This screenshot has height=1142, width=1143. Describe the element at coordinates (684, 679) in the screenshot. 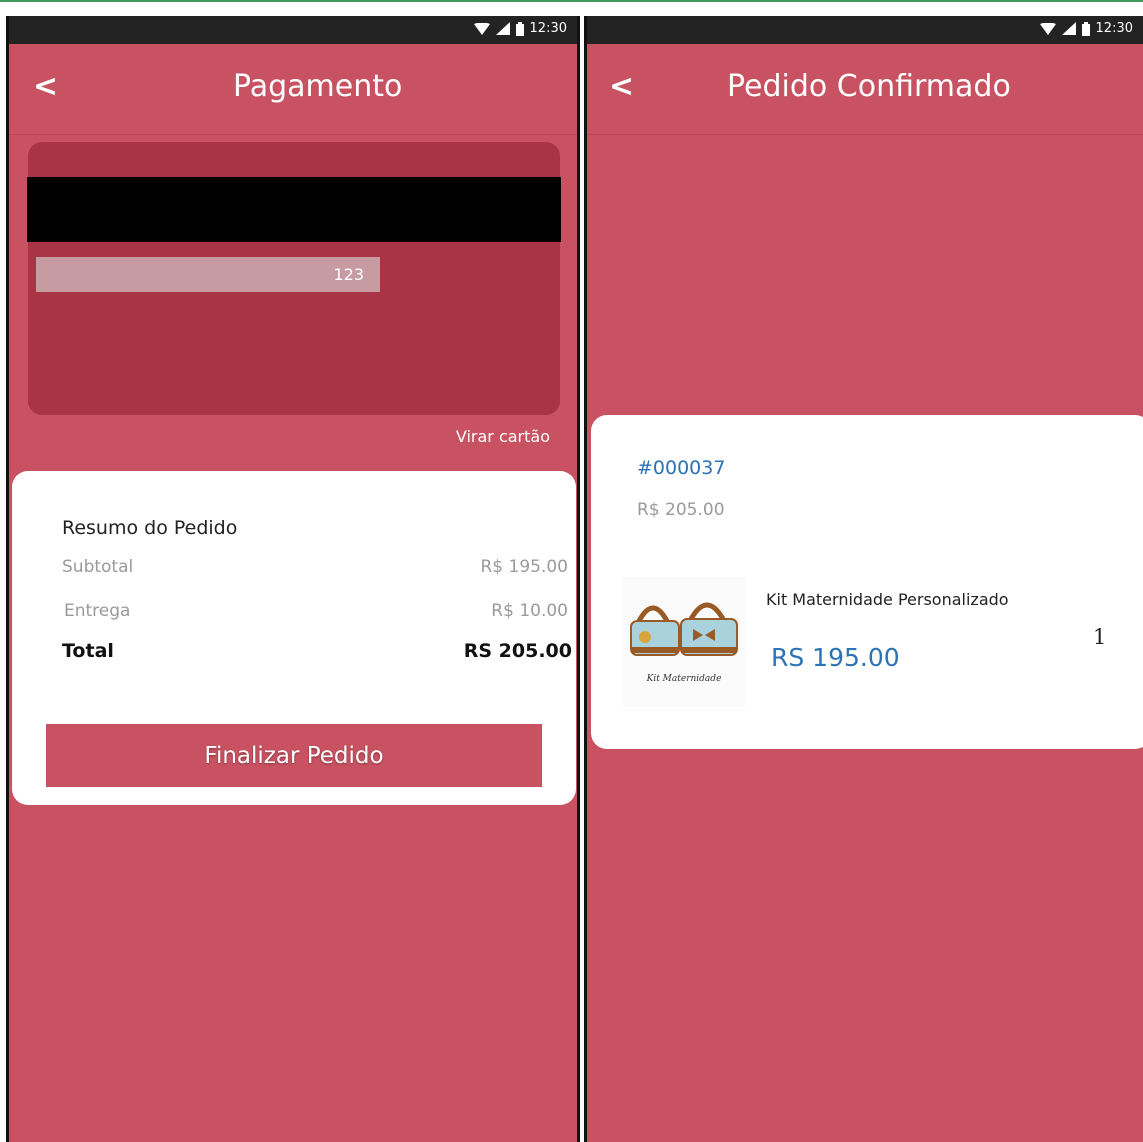

I see `product-image-caption: Kit Maternidade` at that location.